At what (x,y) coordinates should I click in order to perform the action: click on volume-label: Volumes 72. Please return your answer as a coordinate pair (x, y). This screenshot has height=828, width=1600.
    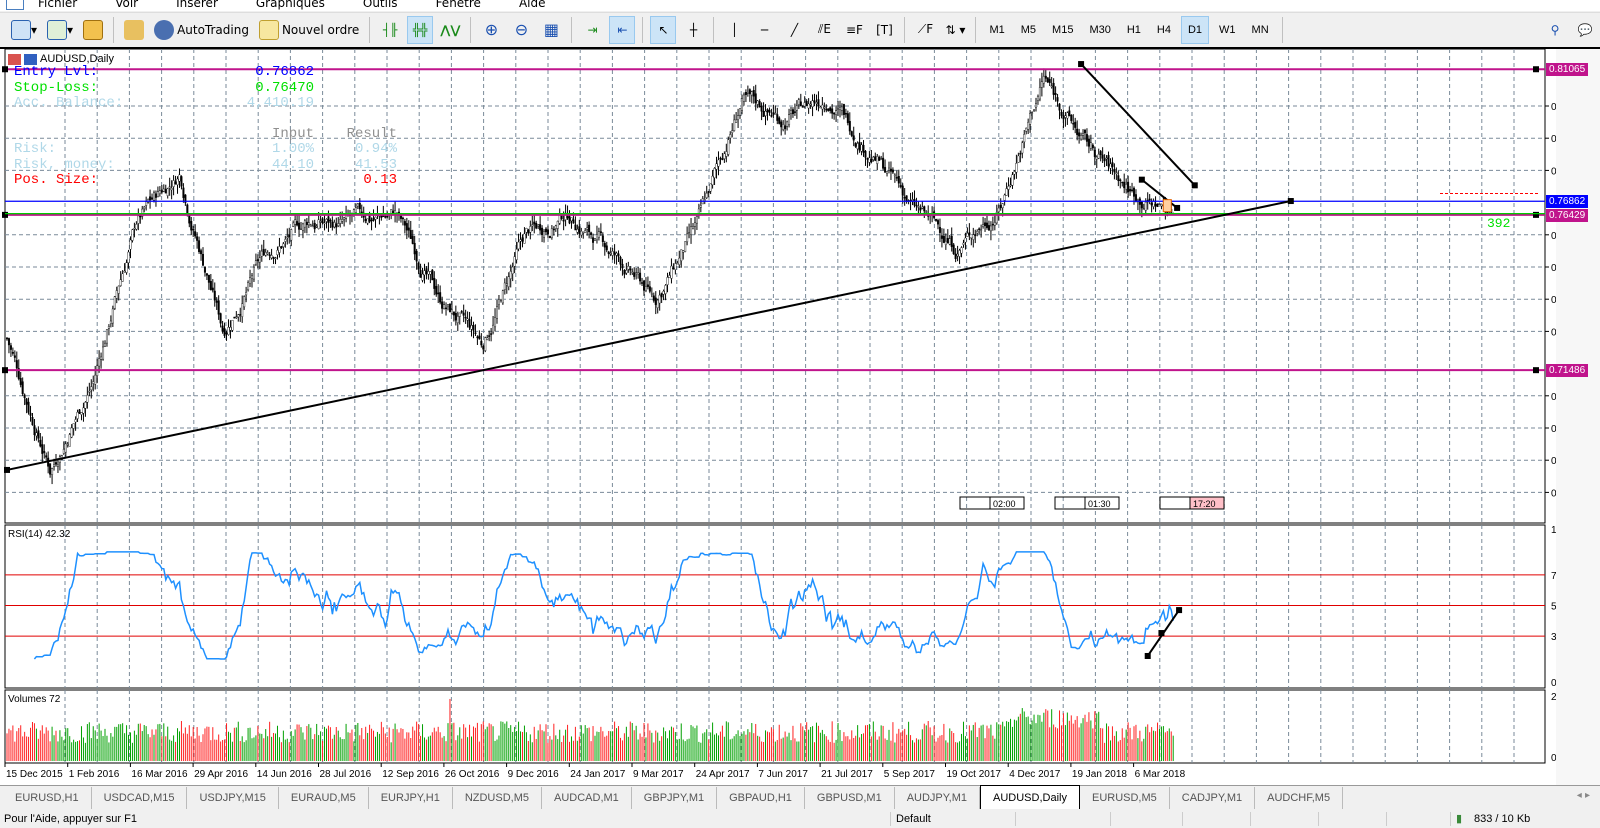
    Looking at the image, I should click on (34, 699).